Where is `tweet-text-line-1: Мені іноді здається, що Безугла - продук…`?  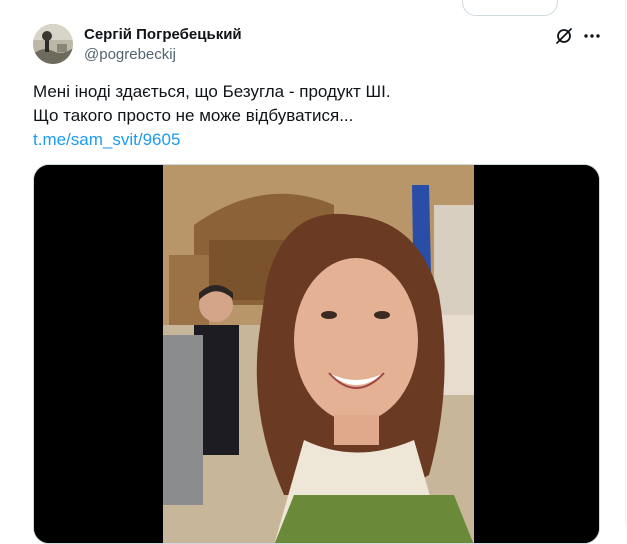 tweet-text-line-1: Мені іноді здається, що Безугла - продук… is located at coordinates (212, 91).